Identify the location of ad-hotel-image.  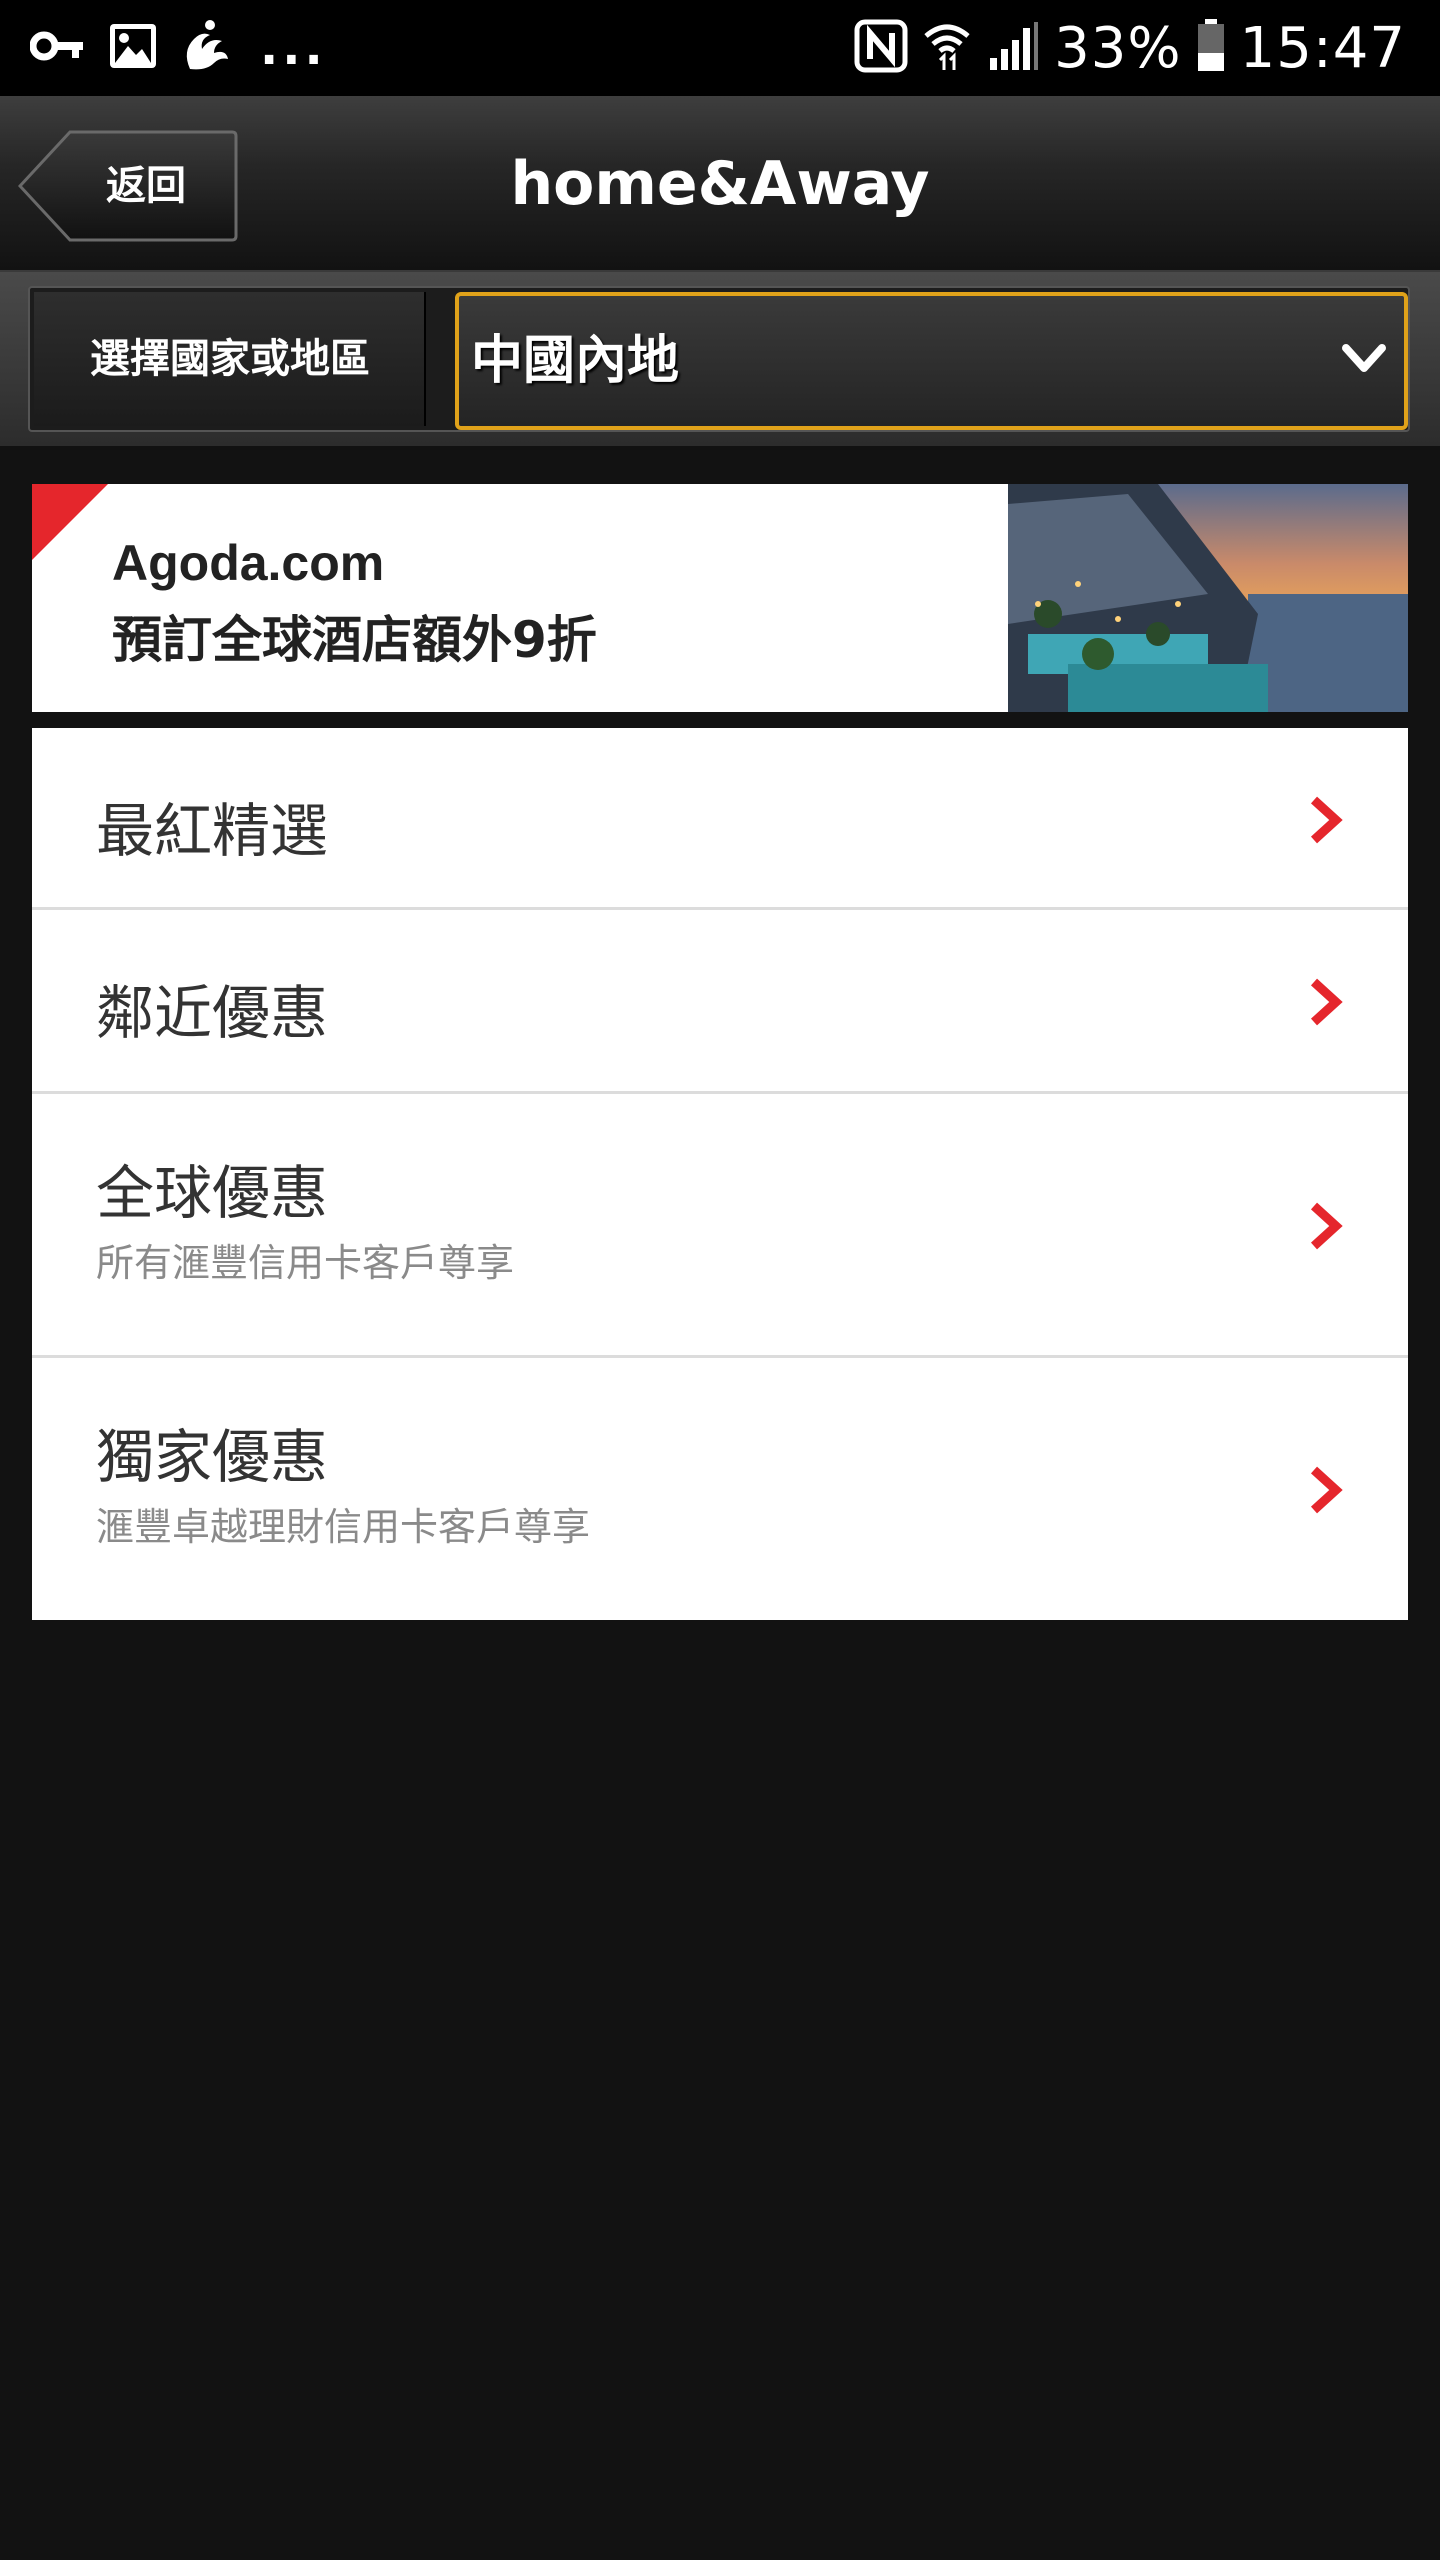
(1208, 598).